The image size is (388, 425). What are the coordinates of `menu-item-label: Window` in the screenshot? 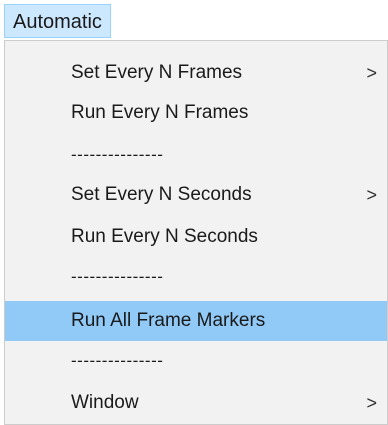 It's located at (105, 402).